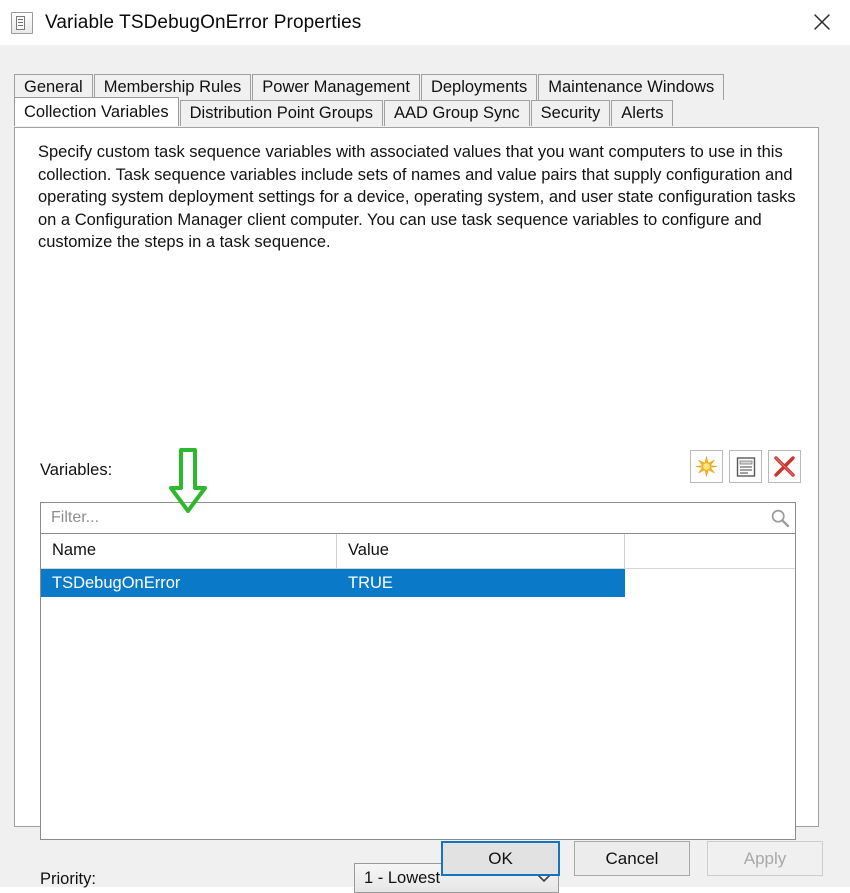 The height and width of the screenshot is (893, 850). Describe the element at coordinates (281, 113) in the screenshot. I see `tab-distribution-point-groups: Distribution Point Groups` at that location.